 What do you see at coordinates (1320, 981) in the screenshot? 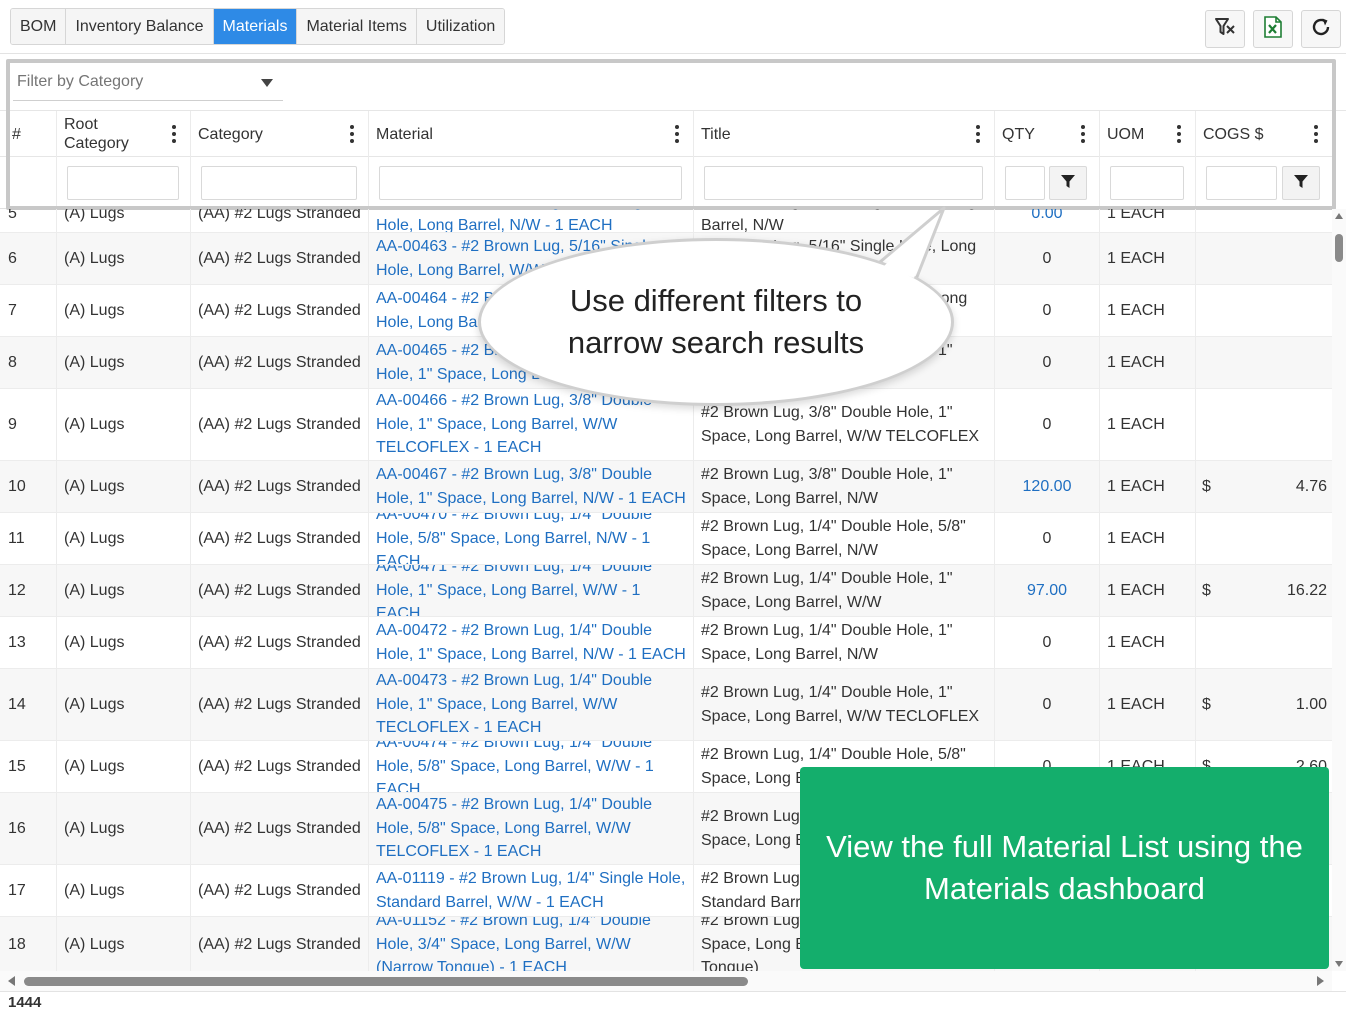
I see `scroll-right-icon` at bounding box center [1320, 981].